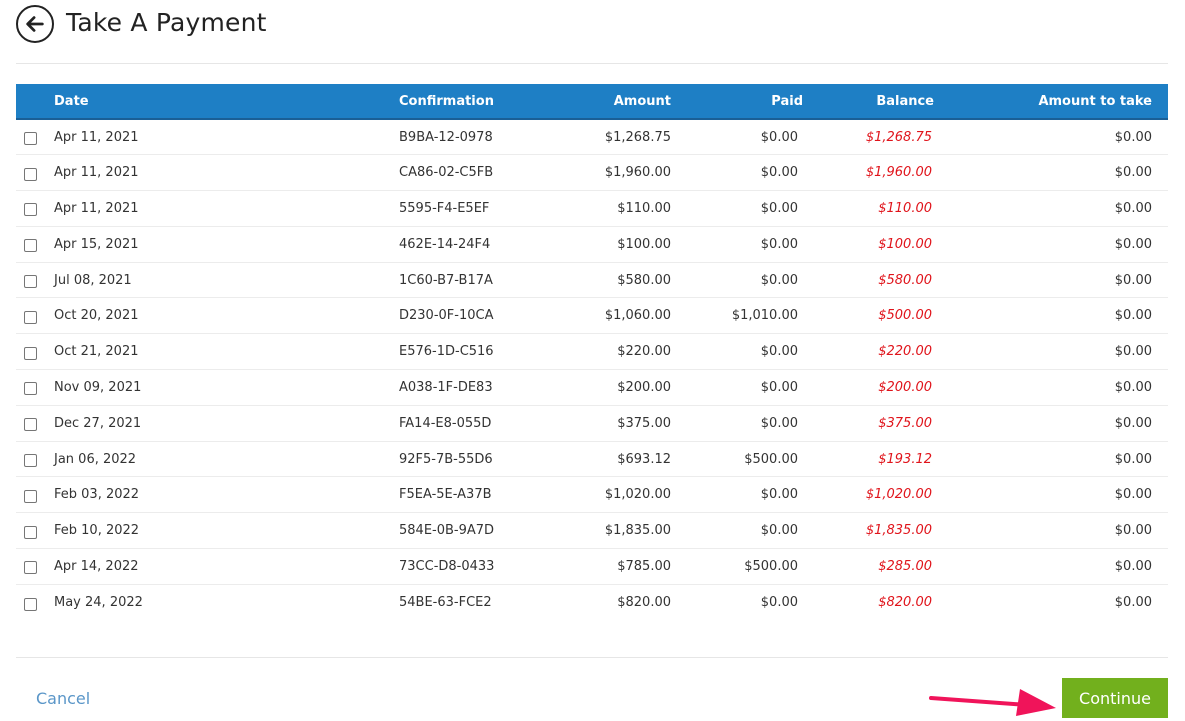  Describe the element at coordinates (1051, 101) in the screenshot. I see `column-header-amount-to-take: Amount to take` at that location.